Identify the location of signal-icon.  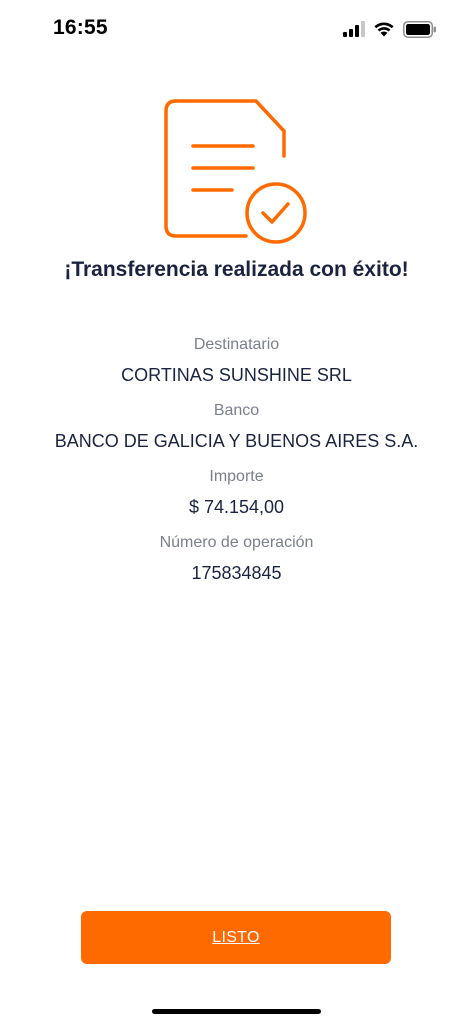
(354, 29).